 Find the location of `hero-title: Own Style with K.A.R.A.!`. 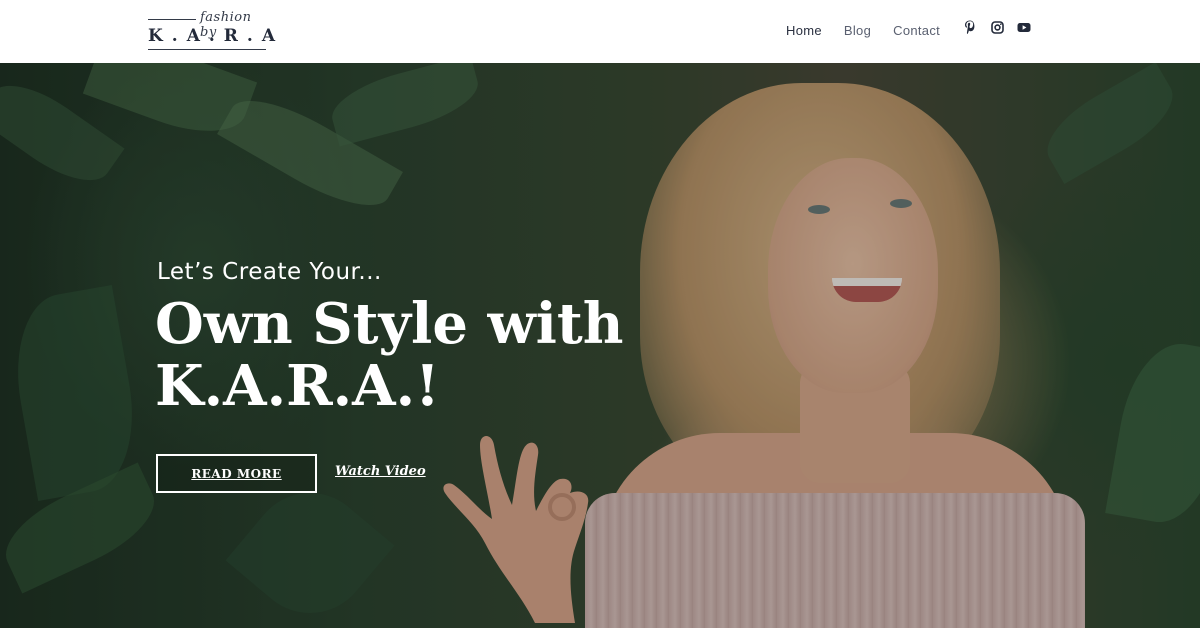

hero-title: Own Style with K.A.R.A.! is located at coordinates (389, 355).